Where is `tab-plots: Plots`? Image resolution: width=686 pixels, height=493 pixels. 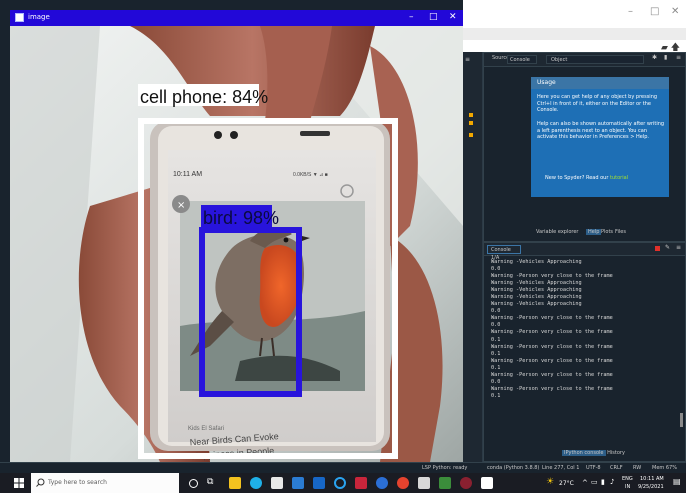
tab-plots: Plots is located at coordinates (607, 232).